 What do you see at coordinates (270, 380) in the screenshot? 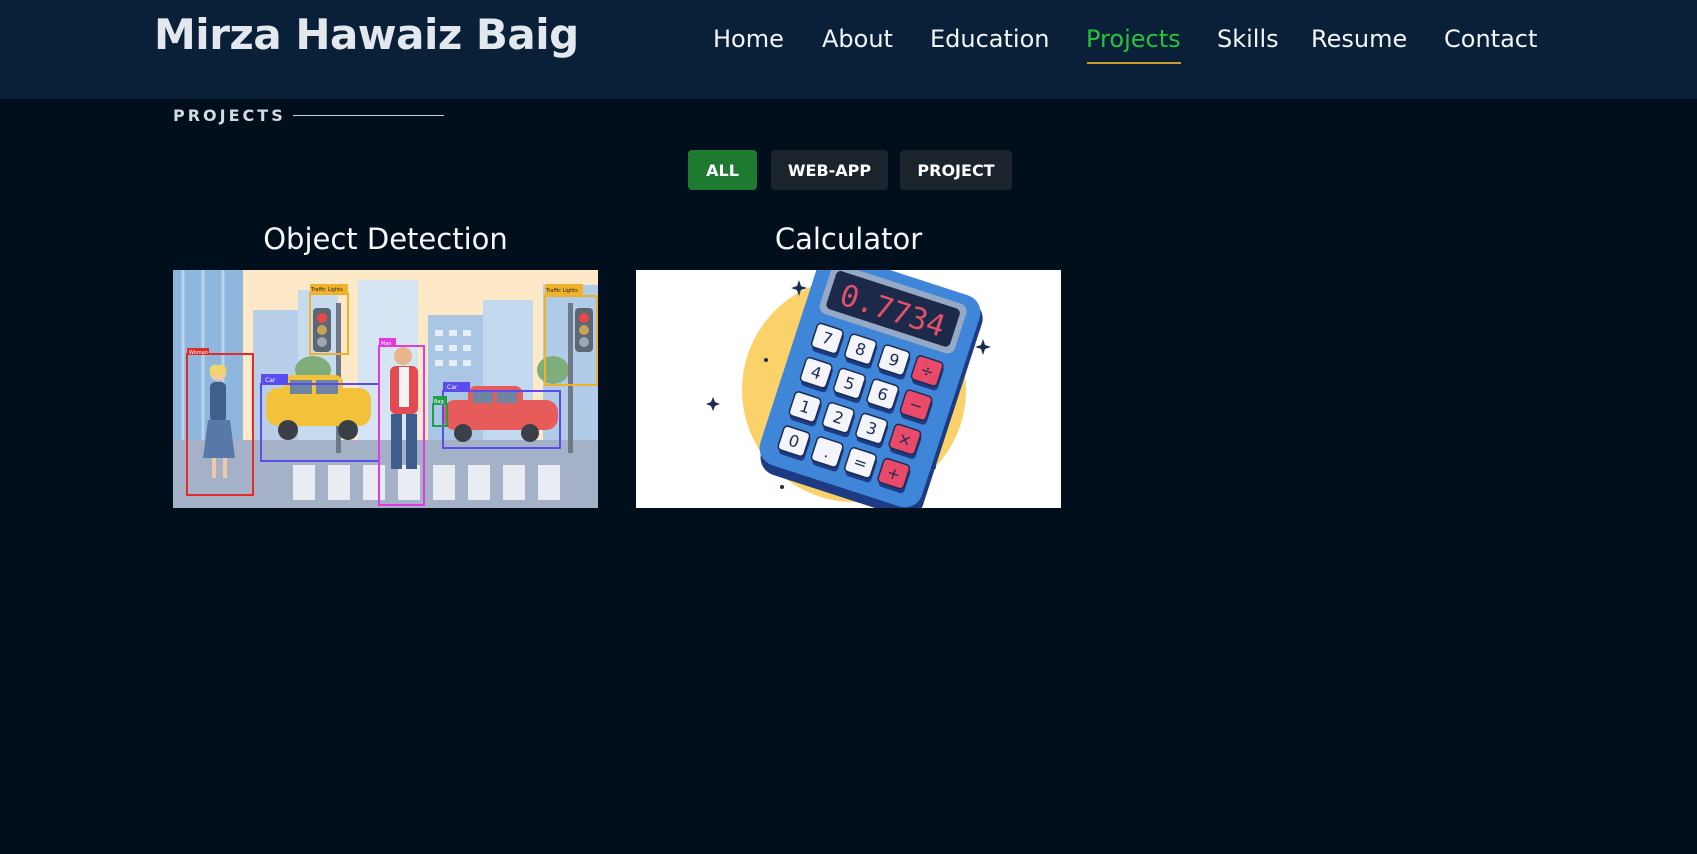
I see `car-detection-label-1: Car` at bounding box center [270, 380].